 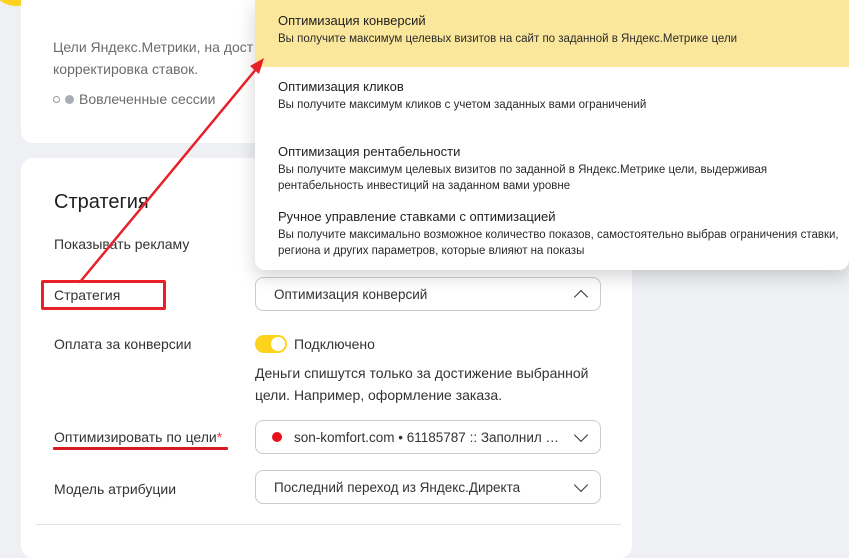 I want to click on required-mark: *, so click(x=219, y=437).